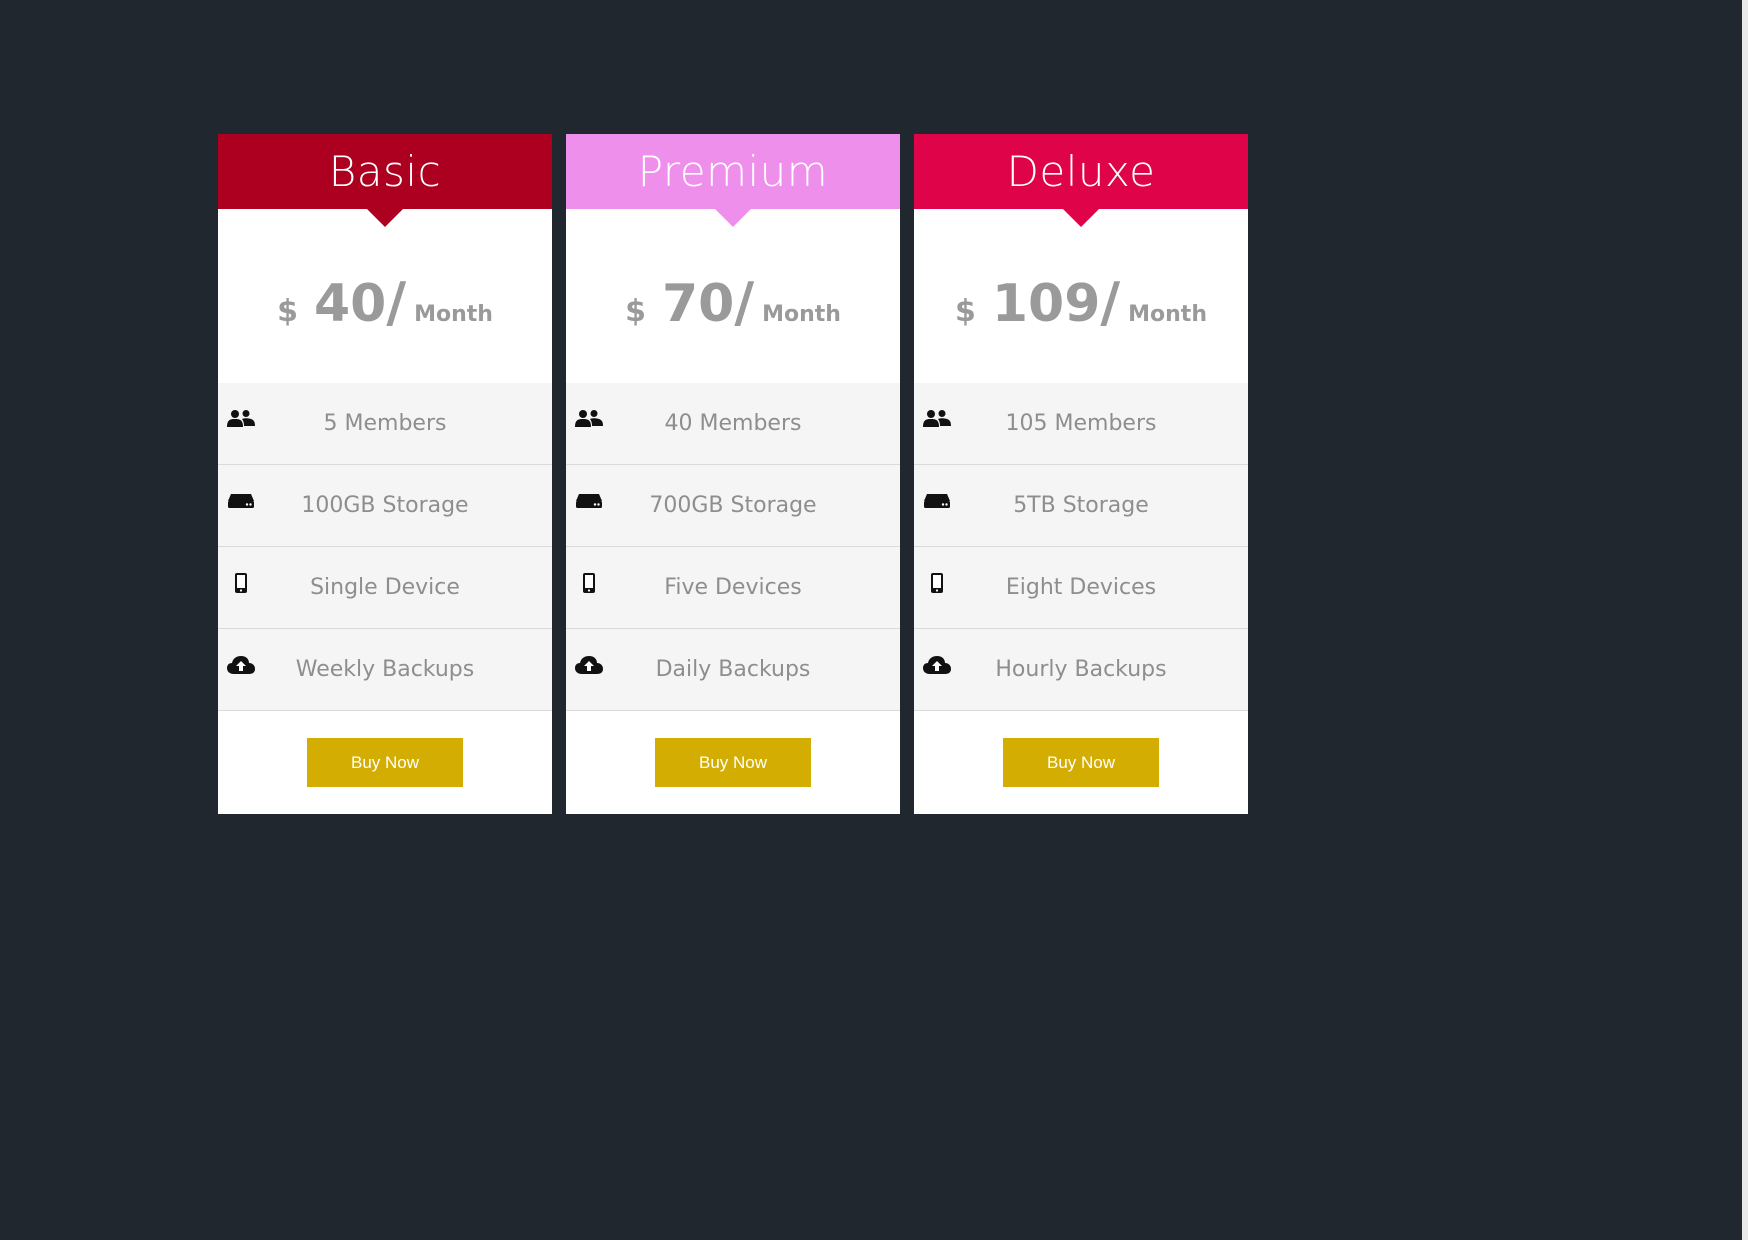 This screenshot has height=1240, width=1748. Describe the element at coordinates (1745, 620) in the screenshot. I see `scrollbar-track` at that location.